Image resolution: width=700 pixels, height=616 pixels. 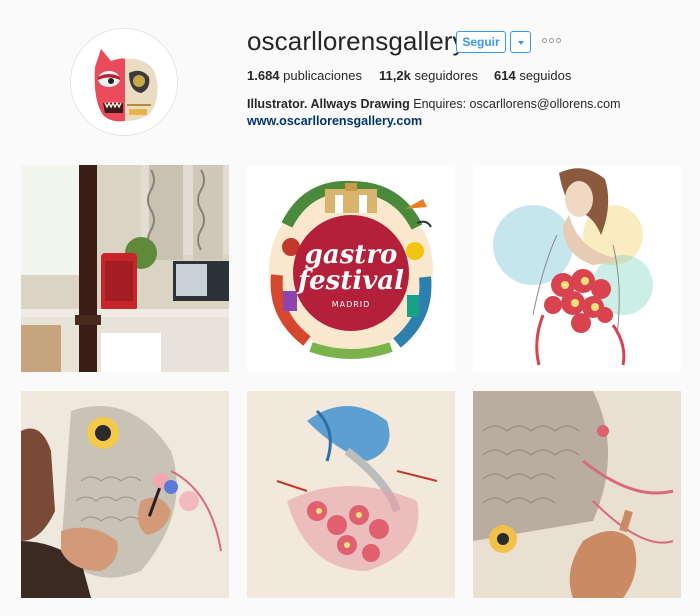 I want to click on gastrofestival-logo: gastro festival MADRID, so click(x=351, y=268).